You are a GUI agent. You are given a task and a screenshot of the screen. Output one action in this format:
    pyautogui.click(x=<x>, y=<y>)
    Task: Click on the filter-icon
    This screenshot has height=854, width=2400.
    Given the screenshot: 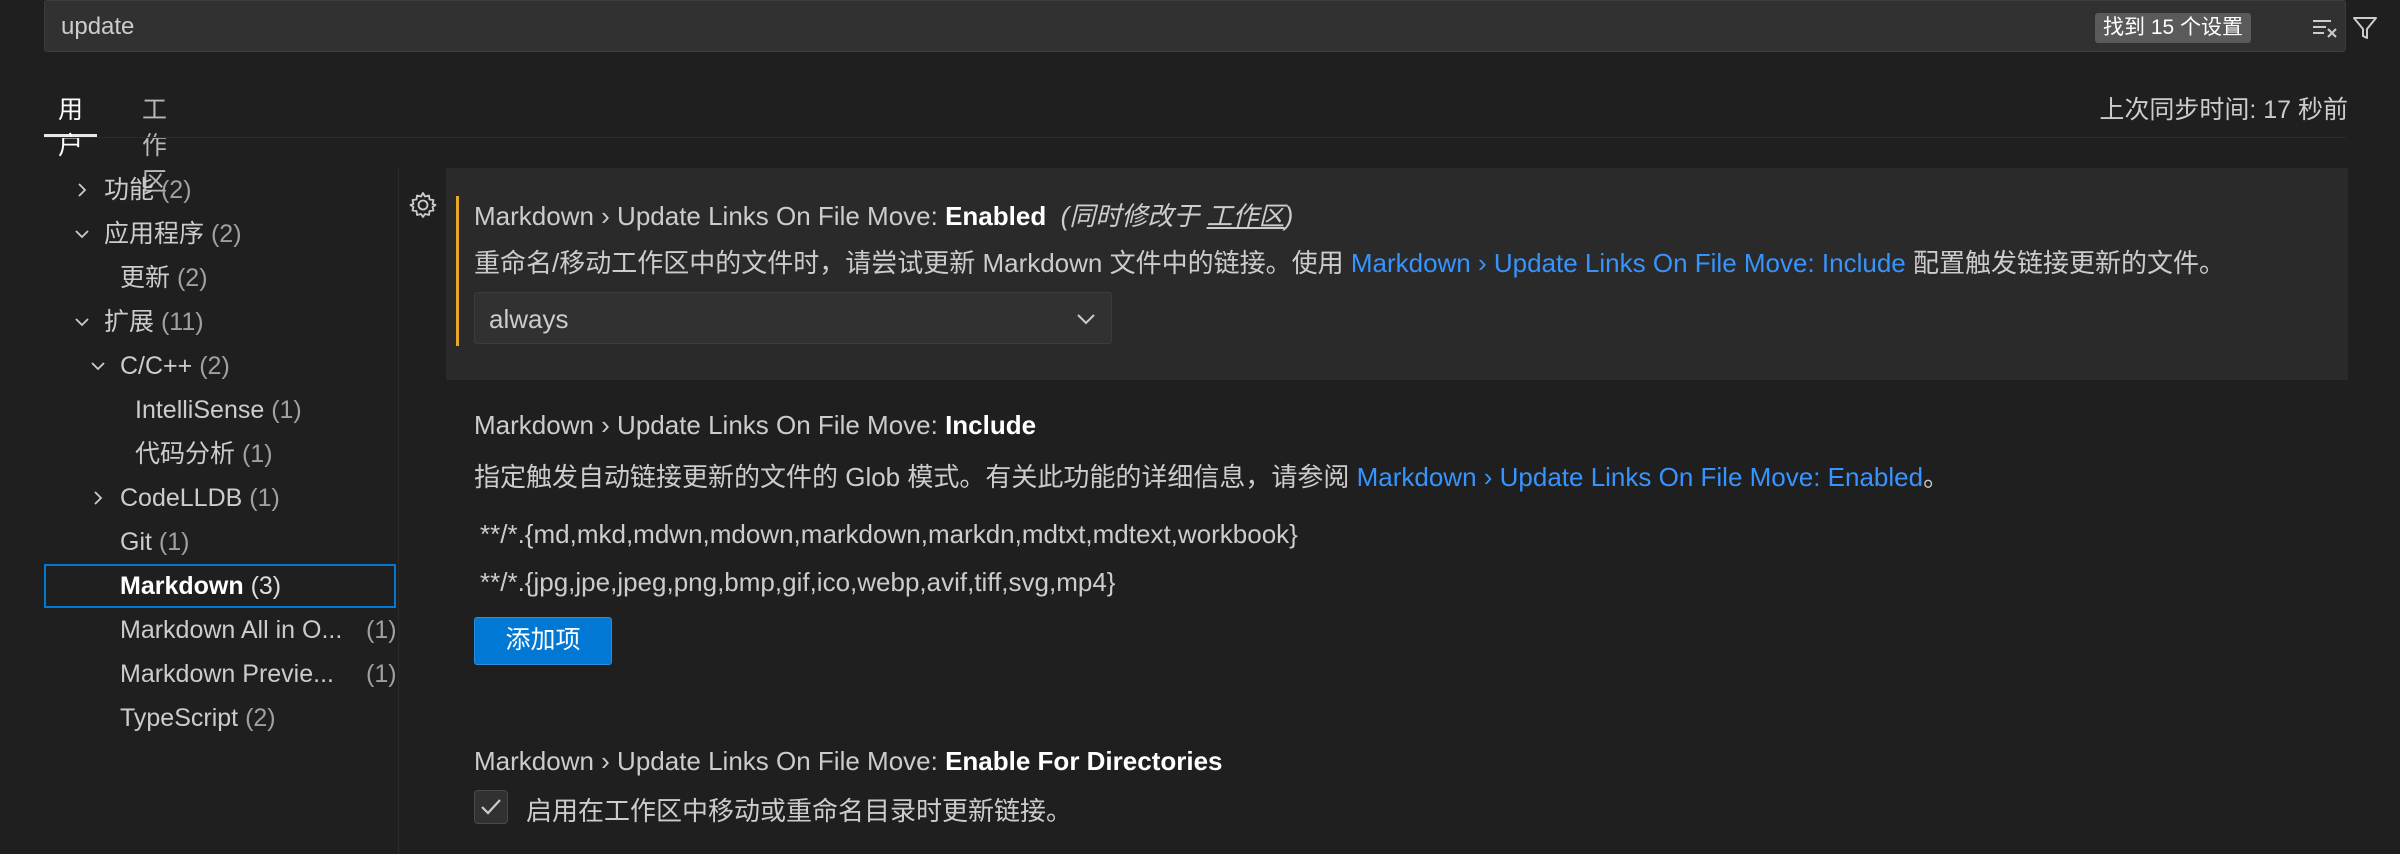 What is the action you would take?
    pyautogui.click(x=2365, y=28)
    